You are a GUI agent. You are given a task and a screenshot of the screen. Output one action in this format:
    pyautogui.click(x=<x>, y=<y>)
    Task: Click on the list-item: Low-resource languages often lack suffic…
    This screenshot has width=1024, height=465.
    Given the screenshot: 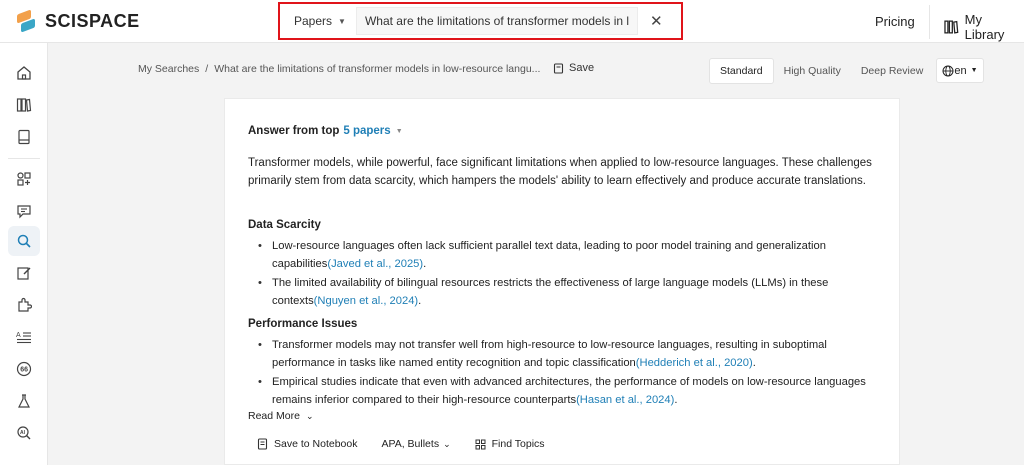 What is the action you would take?
    pyautogui.click(x=573, y=255)
    